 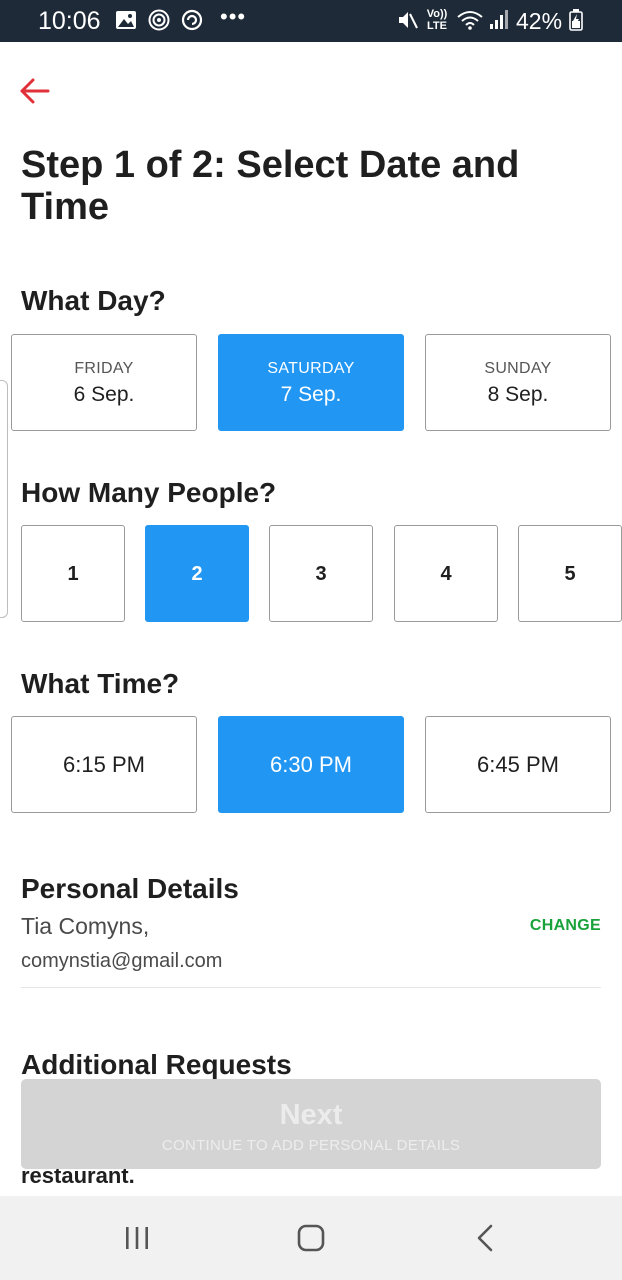 I want to click on time-option-615: 6:15 PM, so click(x=104, y=764).